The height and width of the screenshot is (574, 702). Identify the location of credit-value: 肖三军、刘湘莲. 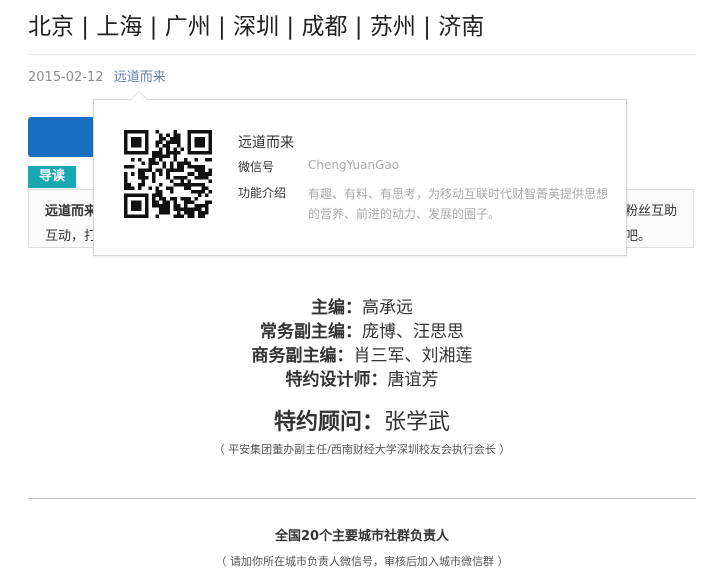
(413, 356).